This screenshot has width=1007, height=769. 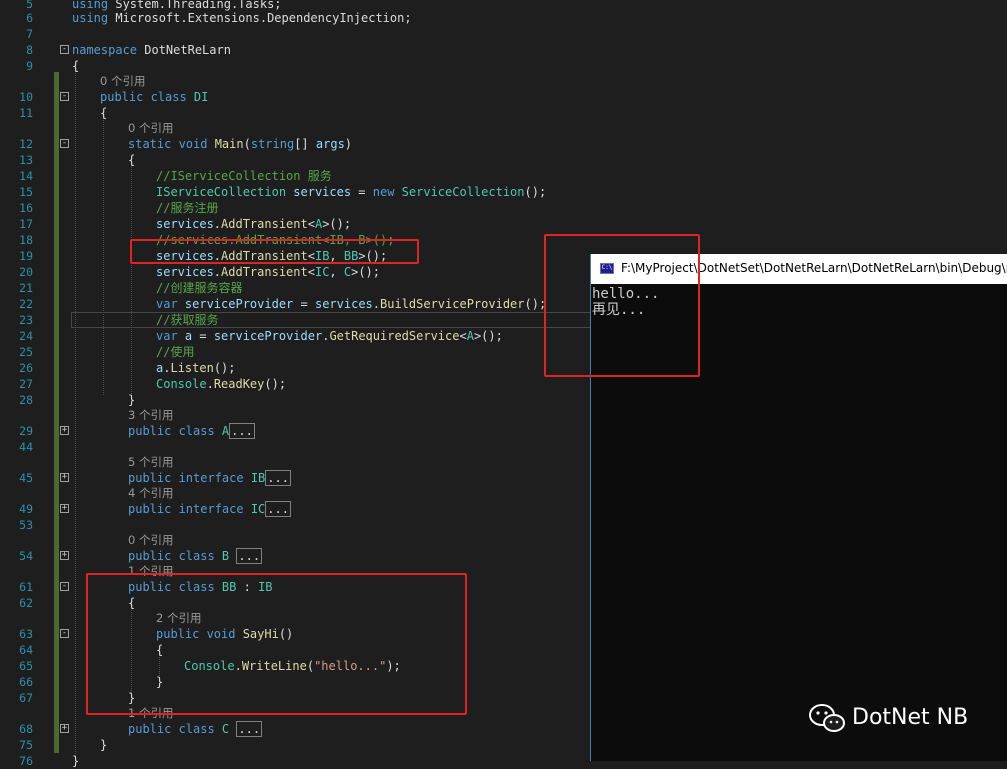 What do you see at coordinates (221, 384) in the screenshot?
I see `code-text: Console.ReadKey();` at bounding box center [221, 384].